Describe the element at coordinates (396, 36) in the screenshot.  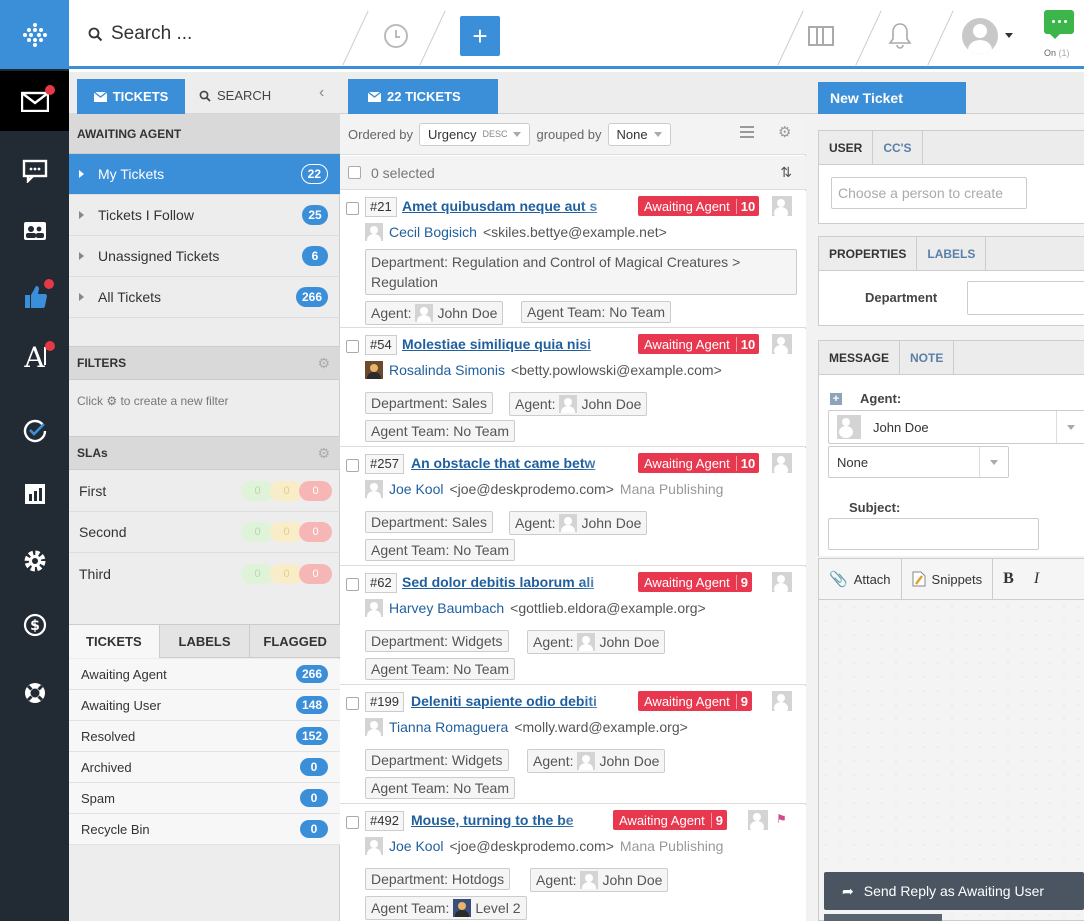
I see `clock-icon` at that location.